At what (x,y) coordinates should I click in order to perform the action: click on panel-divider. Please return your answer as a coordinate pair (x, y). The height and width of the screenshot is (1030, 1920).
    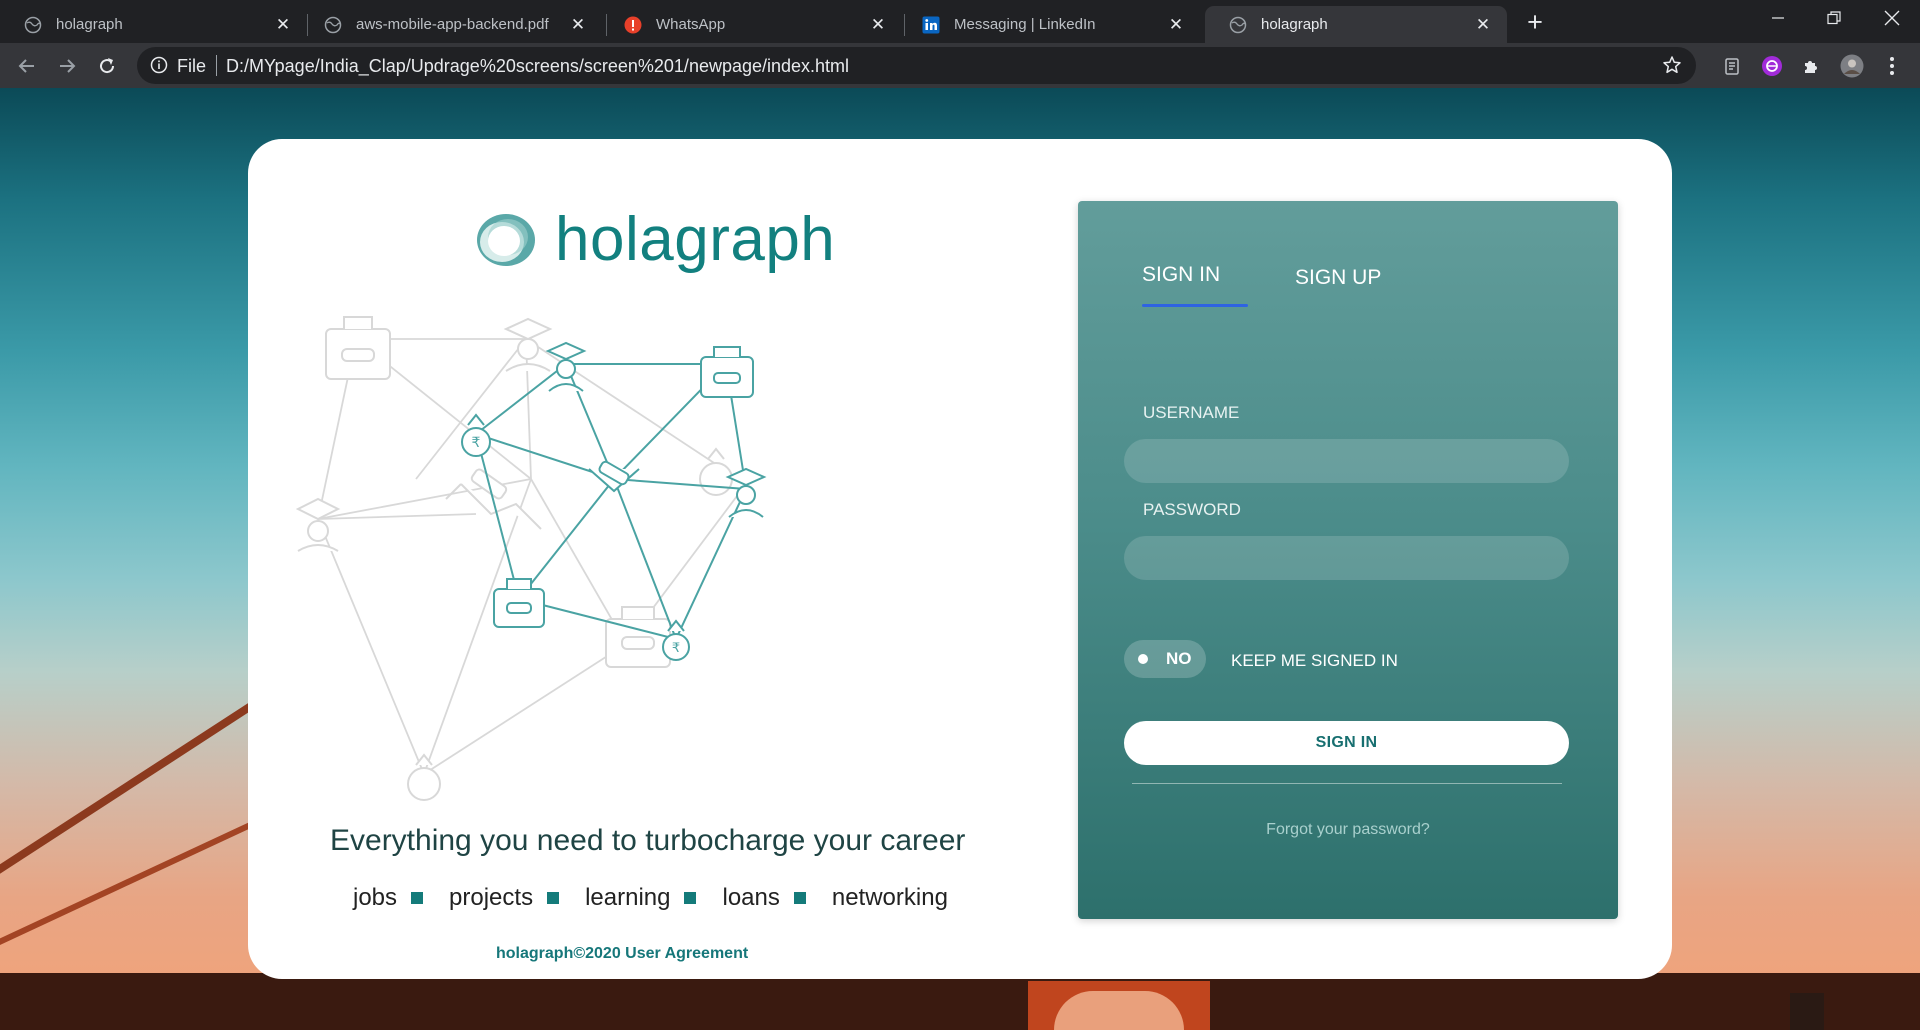
    Looking at the image, I should click on (1347, 783).